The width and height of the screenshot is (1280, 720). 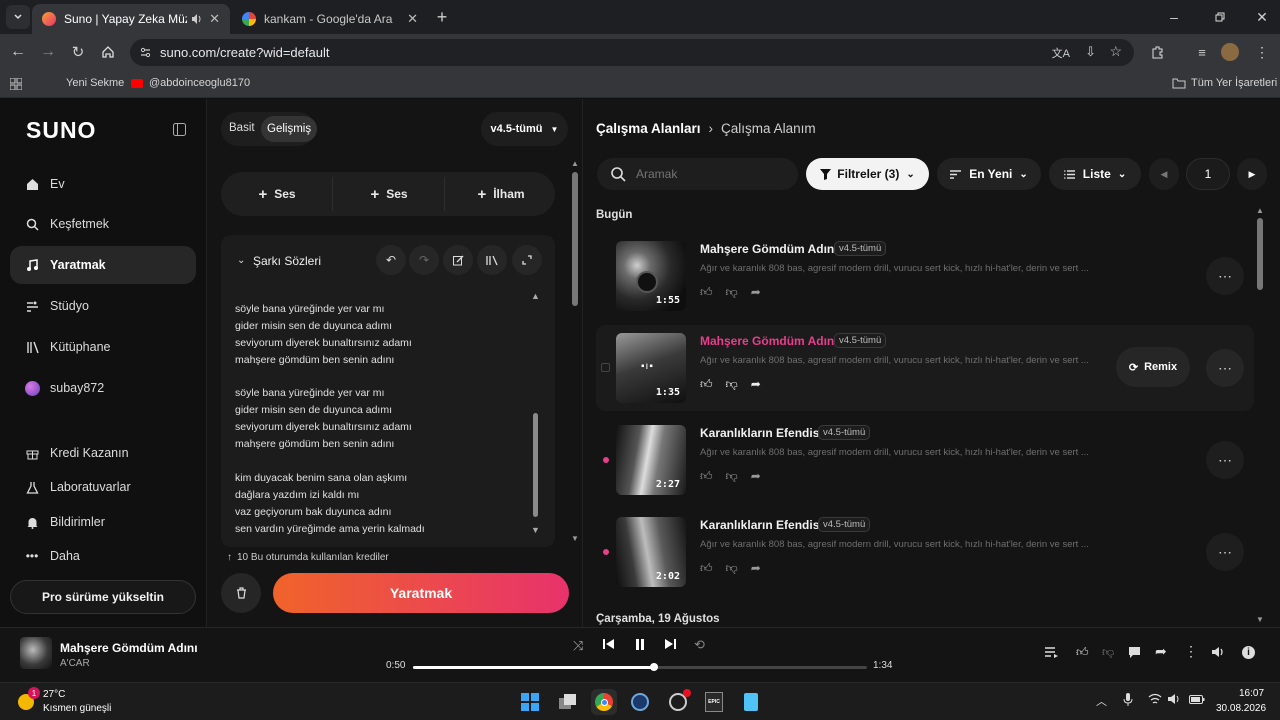 What do you see at coordinates (103, 184) in the screenshot?
I see `sidebar-item-home: Ev` at bounding box center [103, 184].